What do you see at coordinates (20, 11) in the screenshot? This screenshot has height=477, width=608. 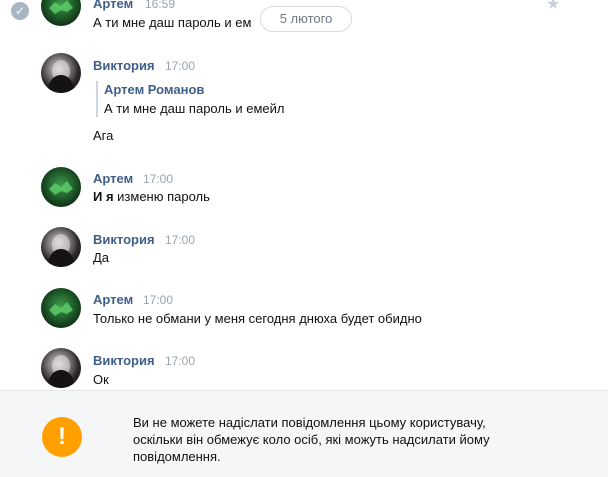 I see `check-icon: ✓` at bounding box center [20, 11].